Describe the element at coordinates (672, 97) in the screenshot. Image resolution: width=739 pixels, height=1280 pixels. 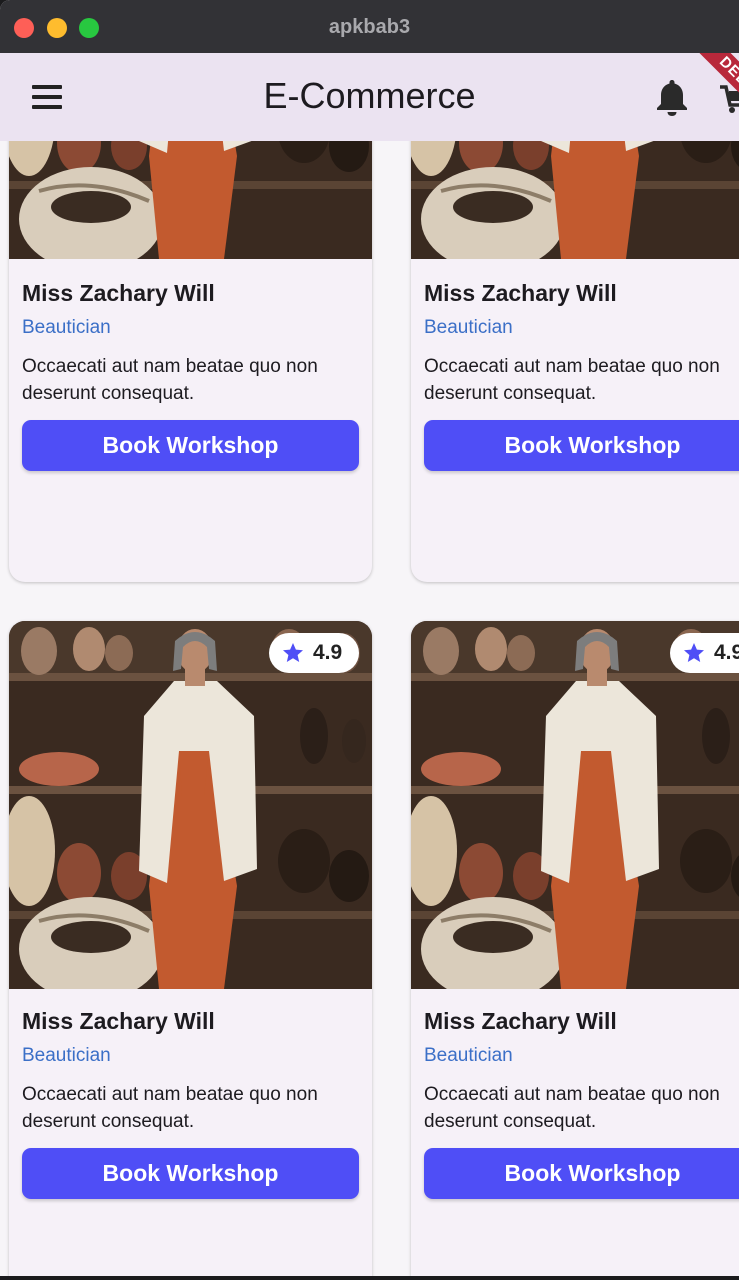
I see `bell-icon` at that location.